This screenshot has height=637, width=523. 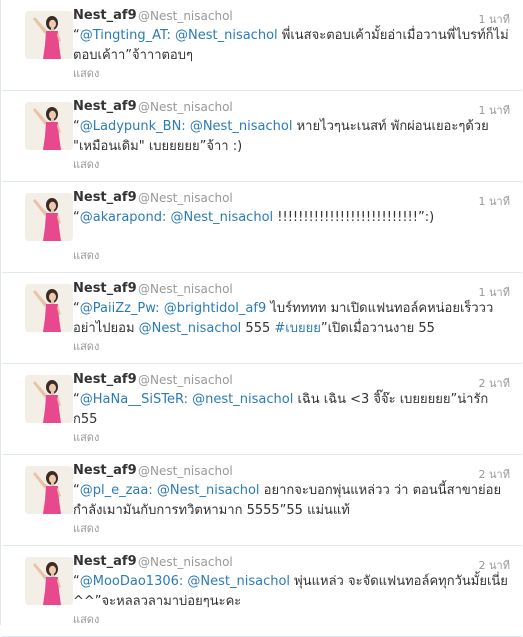 What do you see at coordinates (377, 328) in the screenshot?
I see `tweet-text-segment: ”เปิดเมื่อวานงาย 55` at bounding box center [377, 328].